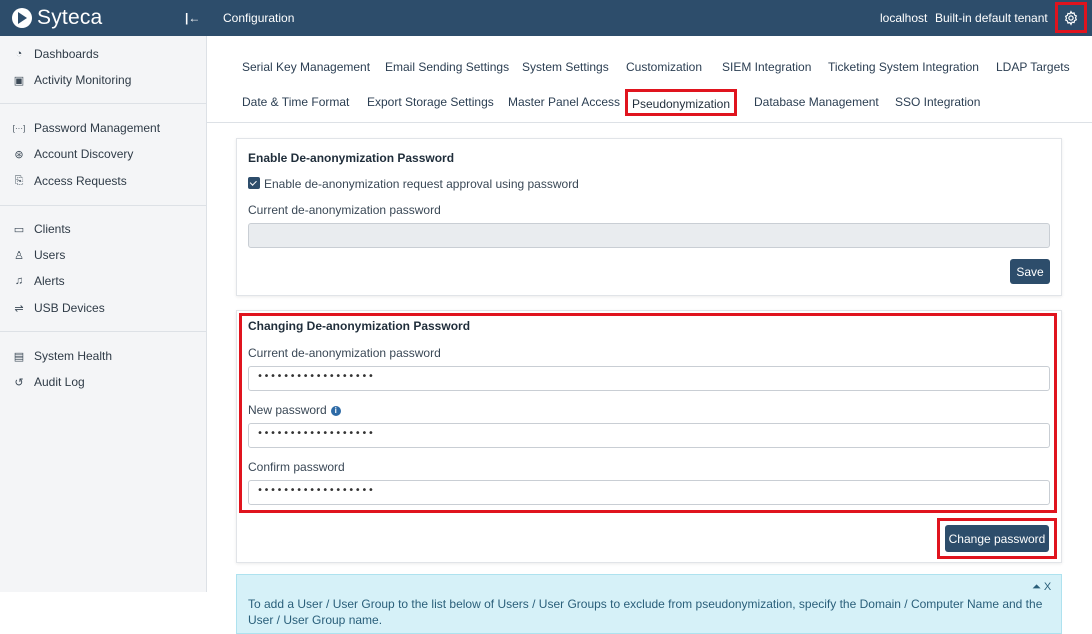  Describe the element at coordinates (69, 308) in the screenshot. I see `sidebar-item-label: USB Devices` at that location.